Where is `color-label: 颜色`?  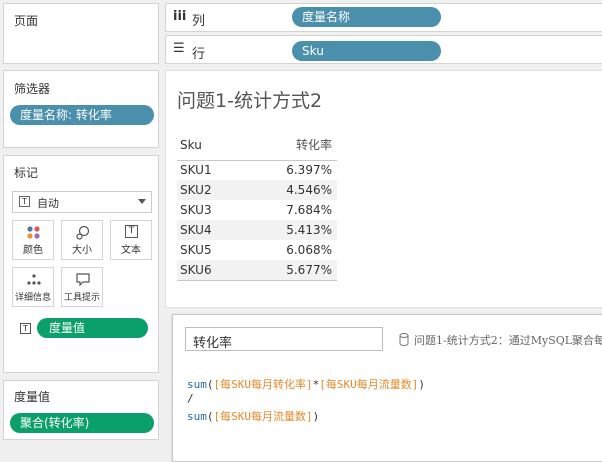
color-label: 颜色 is located at coordinates (33, 250).